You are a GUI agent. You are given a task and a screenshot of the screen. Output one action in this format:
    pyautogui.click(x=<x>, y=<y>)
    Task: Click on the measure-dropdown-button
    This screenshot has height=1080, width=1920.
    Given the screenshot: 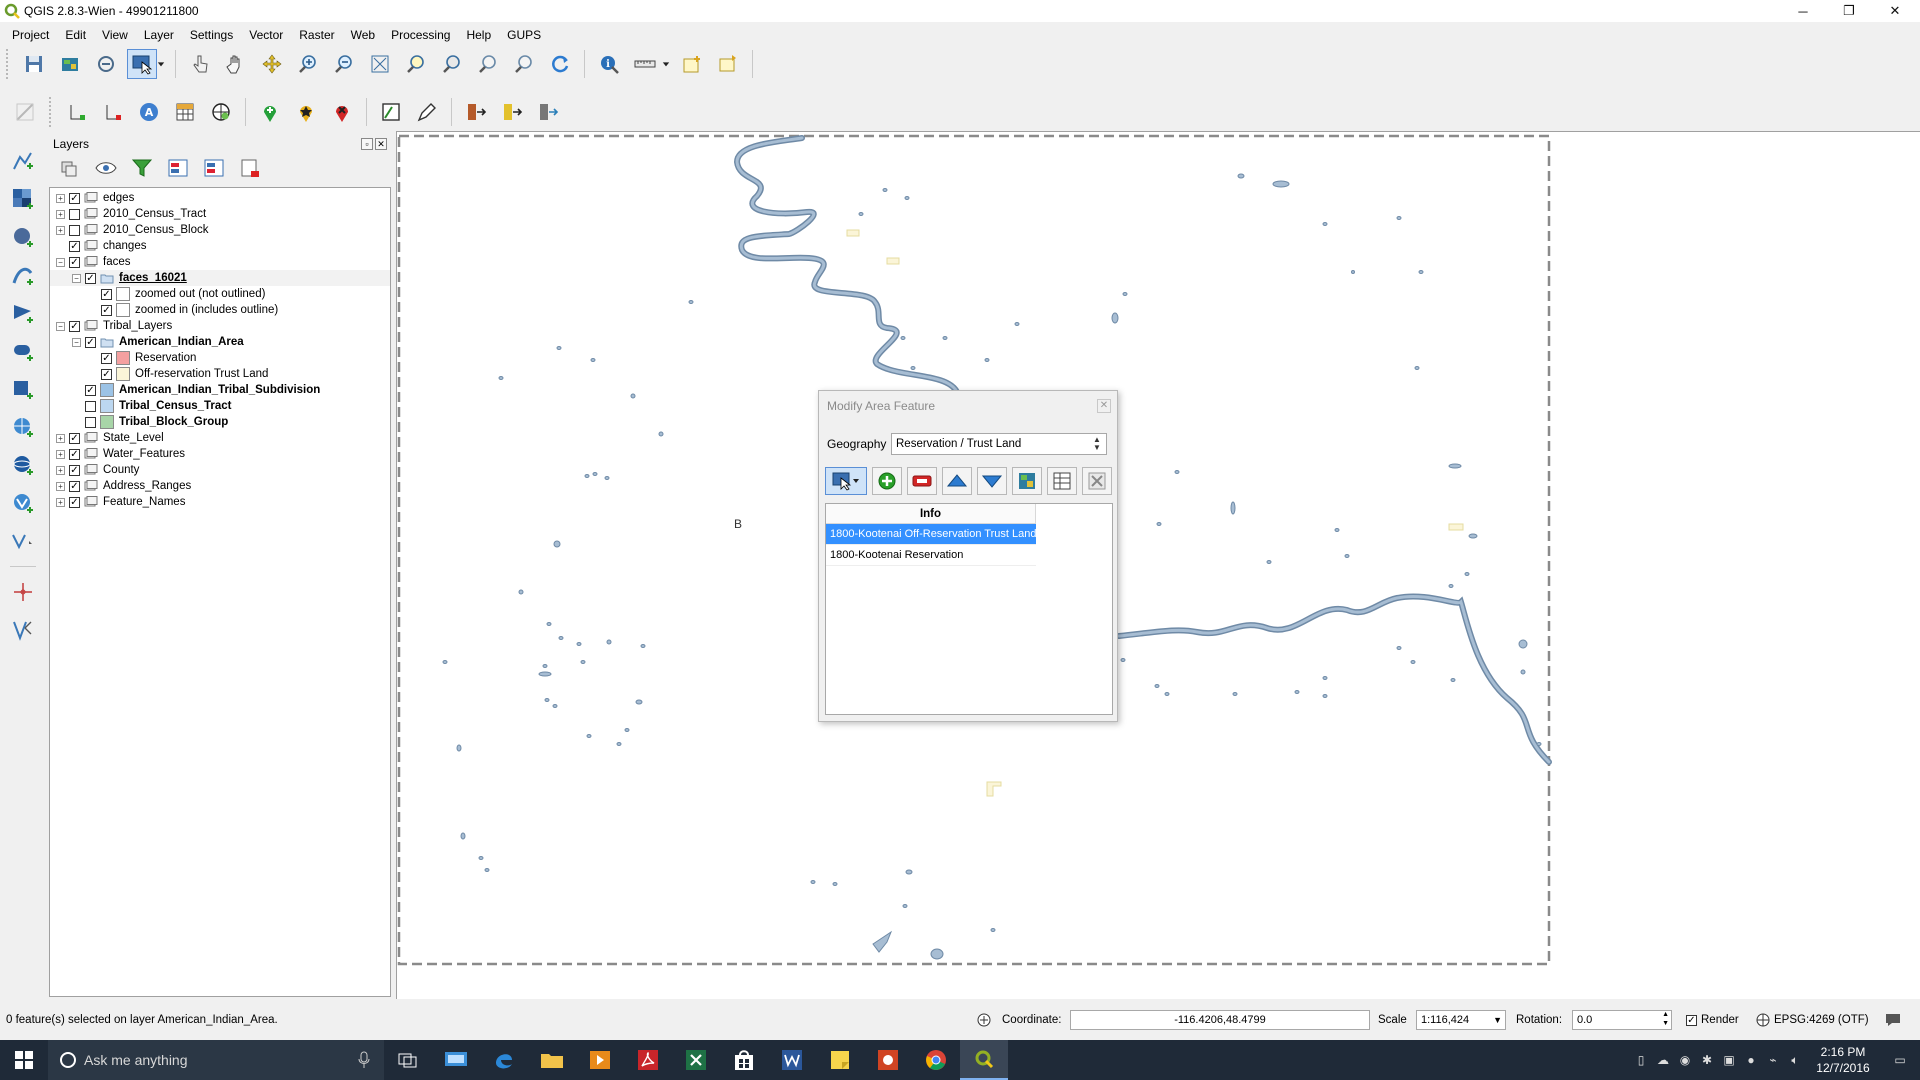 What is the action you would take?
    pyautogui.click(x=666, y=64)
    